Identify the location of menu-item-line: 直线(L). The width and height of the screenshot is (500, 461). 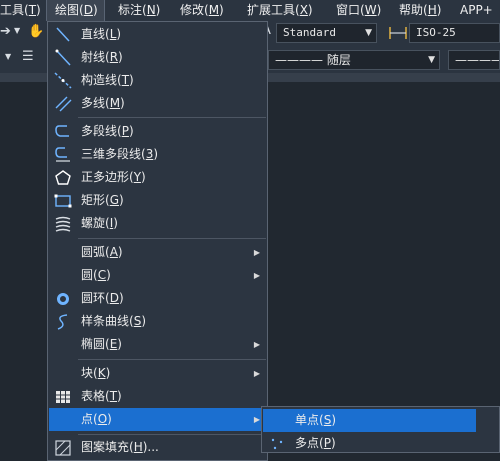
(157, 34).